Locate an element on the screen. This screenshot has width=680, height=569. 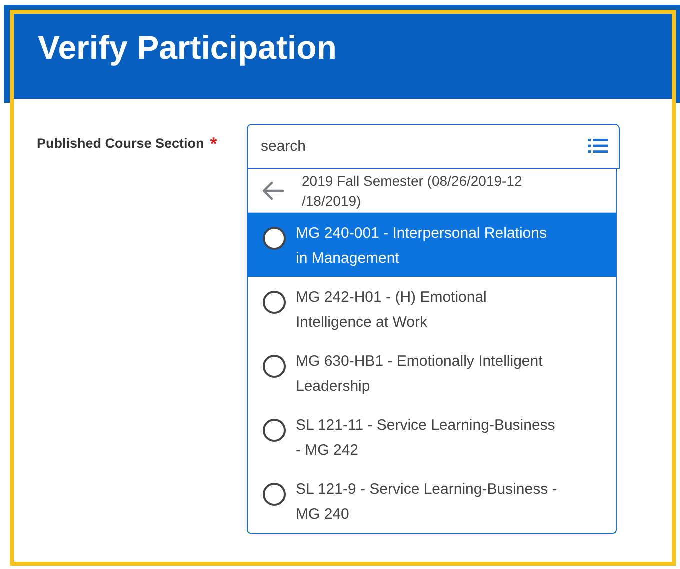
search-field: search is located at coordinates (433, 146).